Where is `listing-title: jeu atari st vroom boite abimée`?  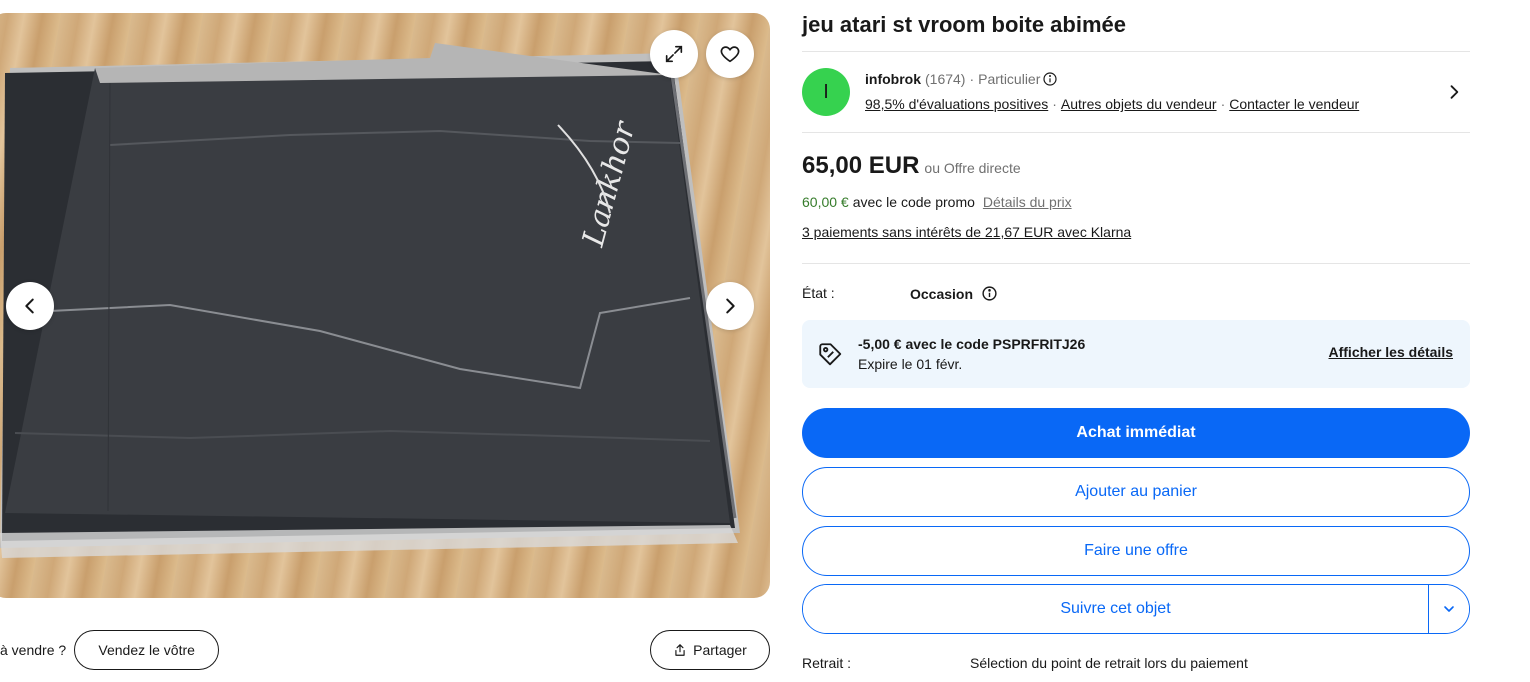
listing-title: jeu atari st vroom boite abimée is located at coordinates (964, 24).